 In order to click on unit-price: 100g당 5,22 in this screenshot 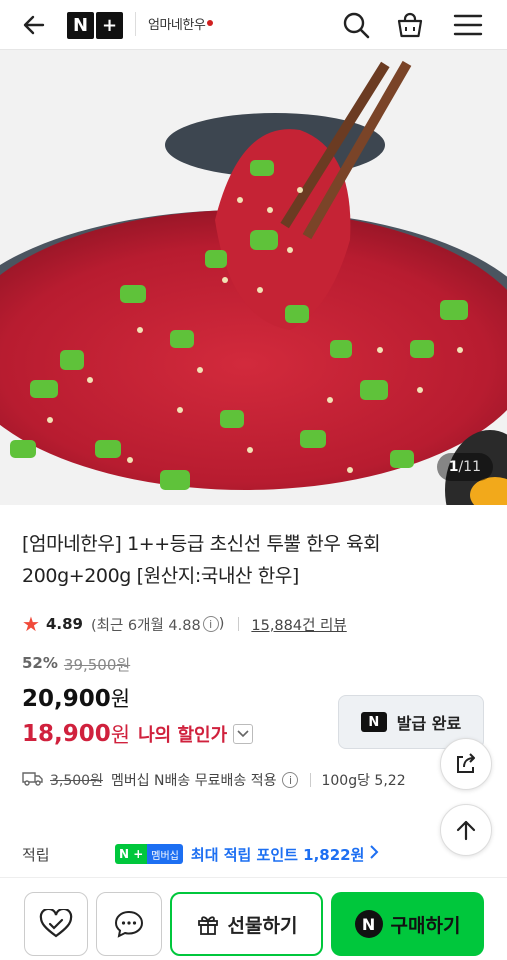, I will do `click(363, 781)`.